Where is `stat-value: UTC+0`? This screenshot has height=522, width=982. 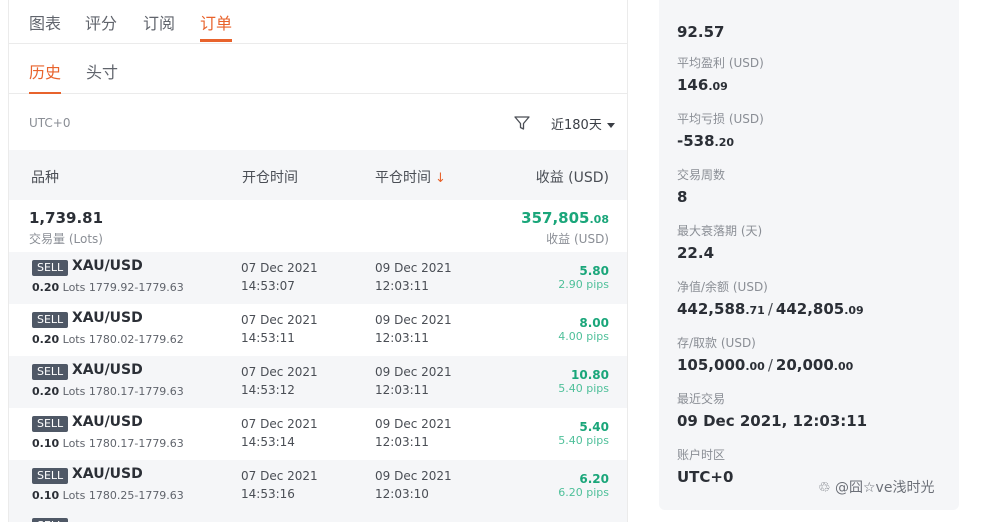
stat-value: UTC+0 is located at coordinates (705, 477).